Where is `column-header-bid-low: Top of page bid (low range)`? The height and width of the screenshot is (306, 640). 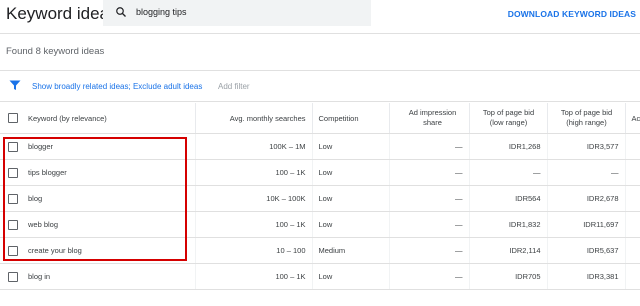
column-header-bid-low: Top of page bid (low range) is located at coordinates (508, 118).